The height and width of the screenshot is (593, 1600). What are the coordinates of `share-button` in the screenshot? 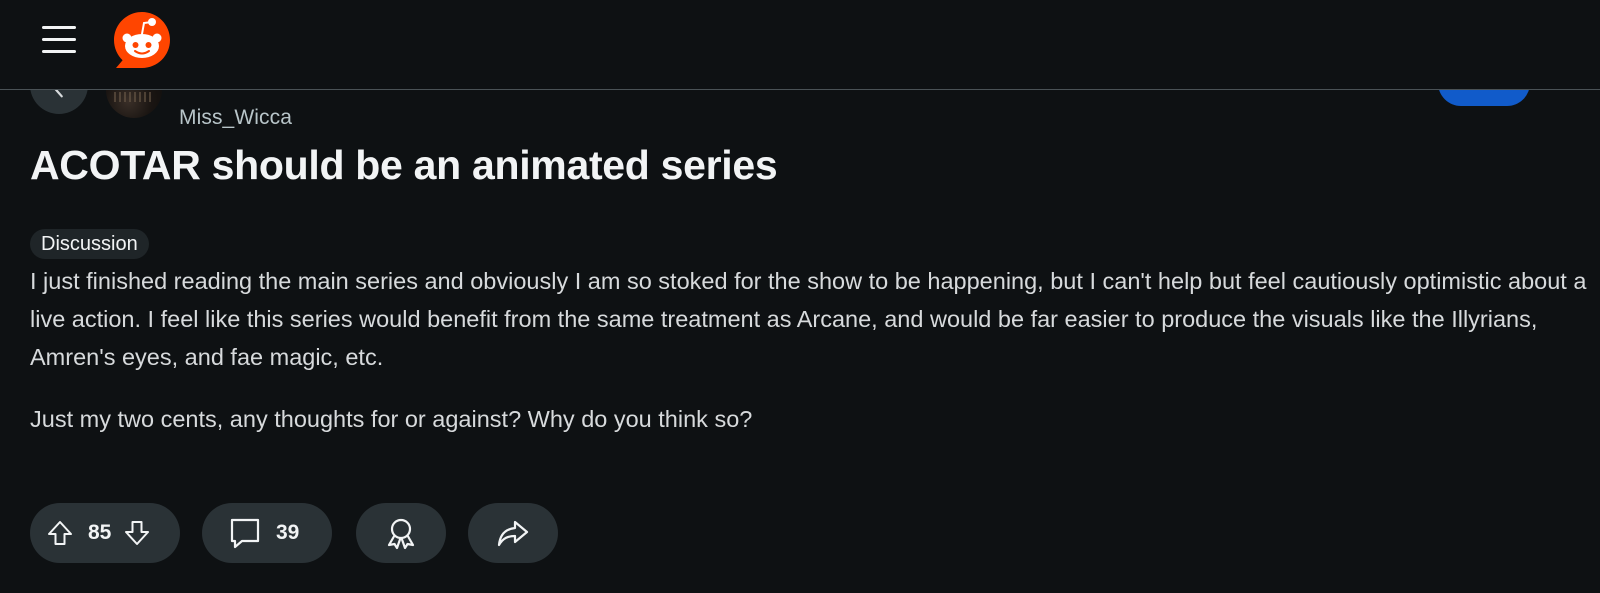 It's located at (513, 533).